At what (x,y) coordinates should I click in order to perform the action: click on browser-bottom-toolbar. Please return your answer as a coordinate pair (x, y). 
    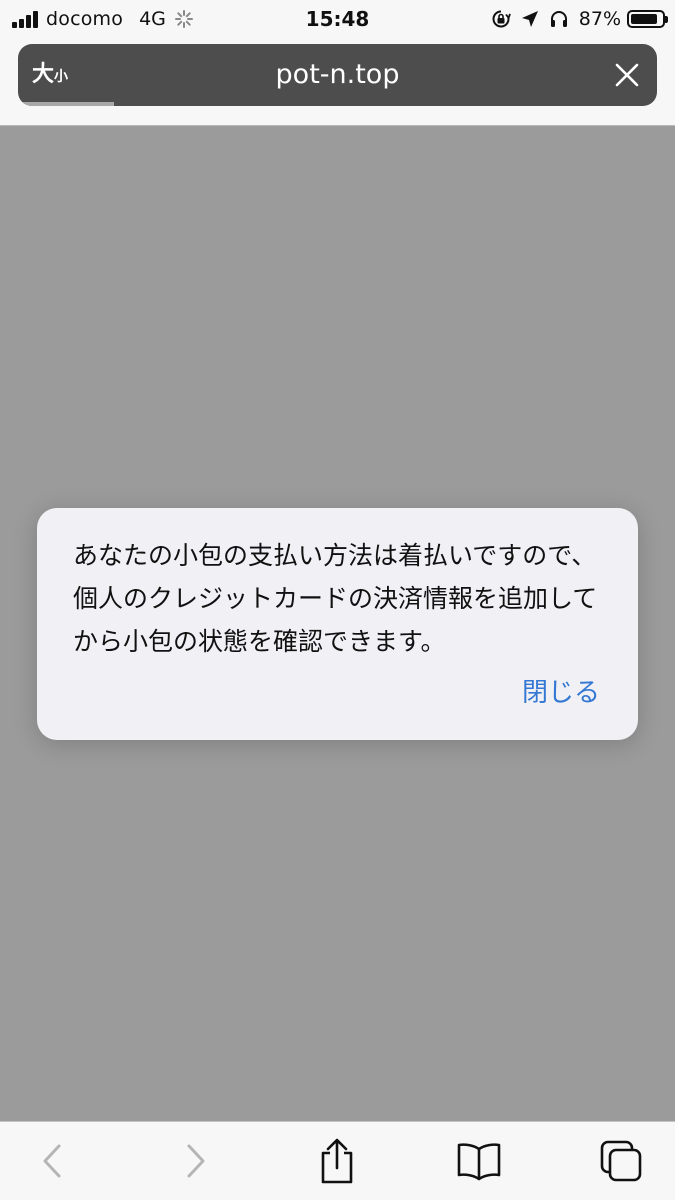
    Looking at the image, I should click on (337, 1160).